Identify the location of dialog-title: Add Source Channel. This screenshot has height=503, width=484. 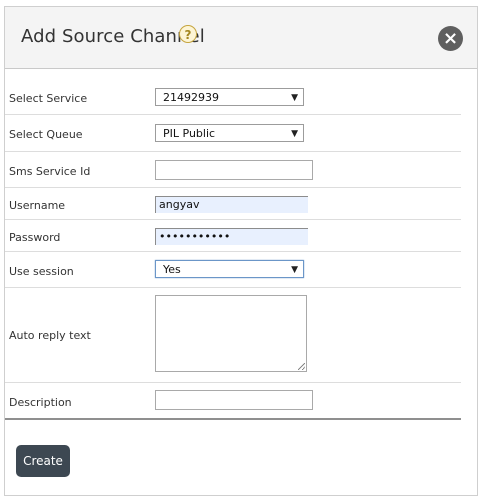
(113, 36).